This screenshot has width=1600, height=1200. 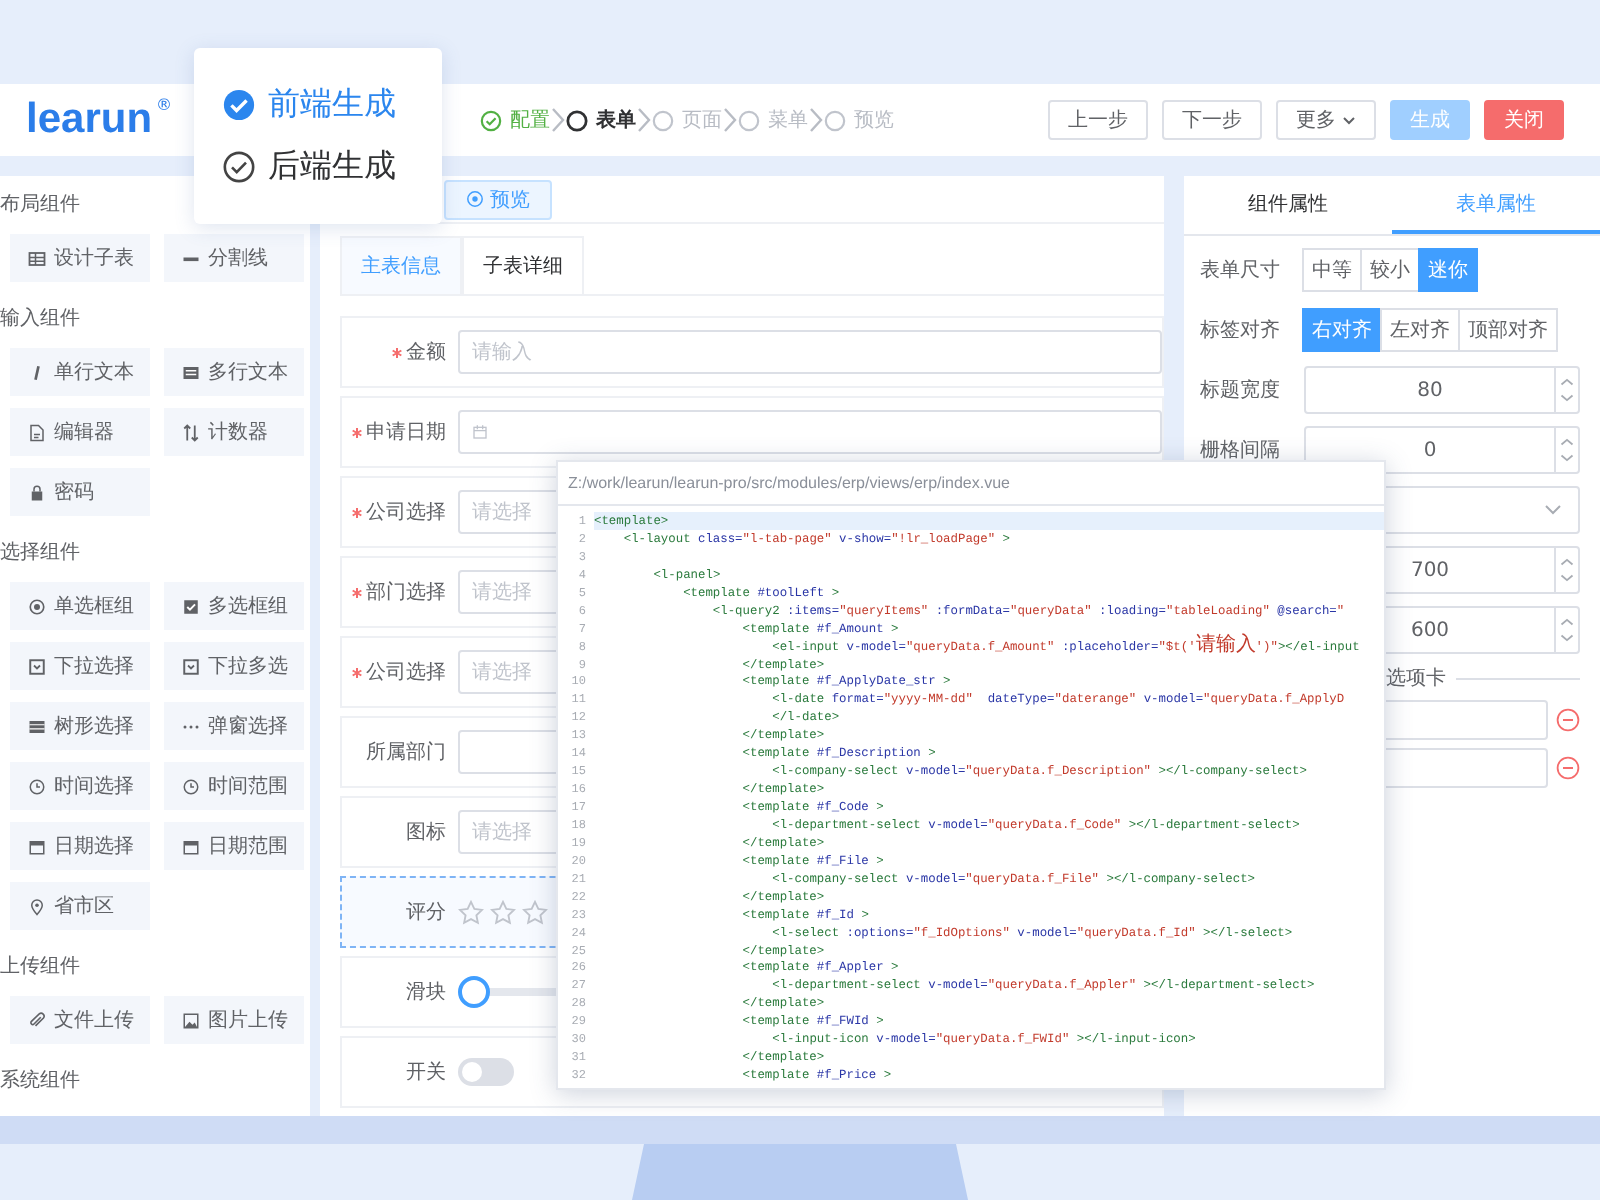 What do you see at coordinates (426, 832) in the screenshot?
I see `field-label: 图标` at bounding box center [426, 832].